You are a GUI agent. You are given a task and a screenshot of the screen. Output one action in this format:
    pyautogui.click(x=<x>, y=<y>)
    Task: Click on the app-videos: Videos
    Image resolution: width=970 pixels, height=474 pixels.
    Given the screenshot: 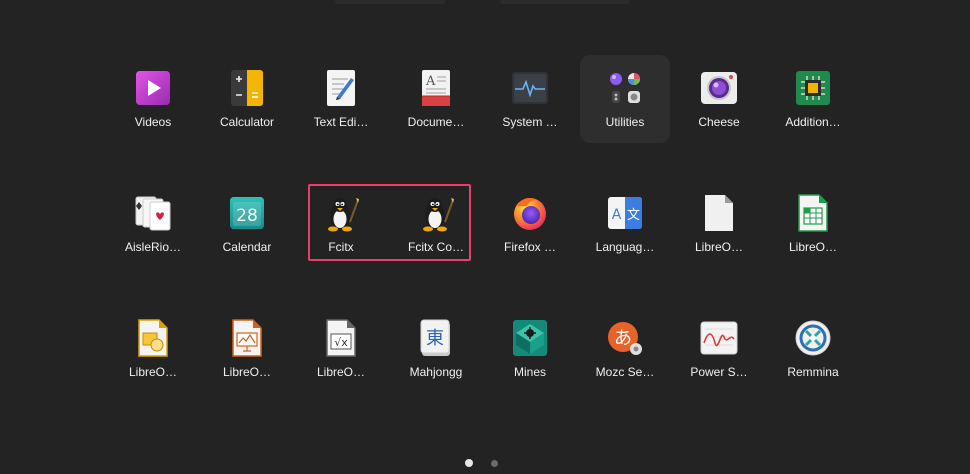 What is the action you would take?
    pyautogui.click(x=153, y=99)
    